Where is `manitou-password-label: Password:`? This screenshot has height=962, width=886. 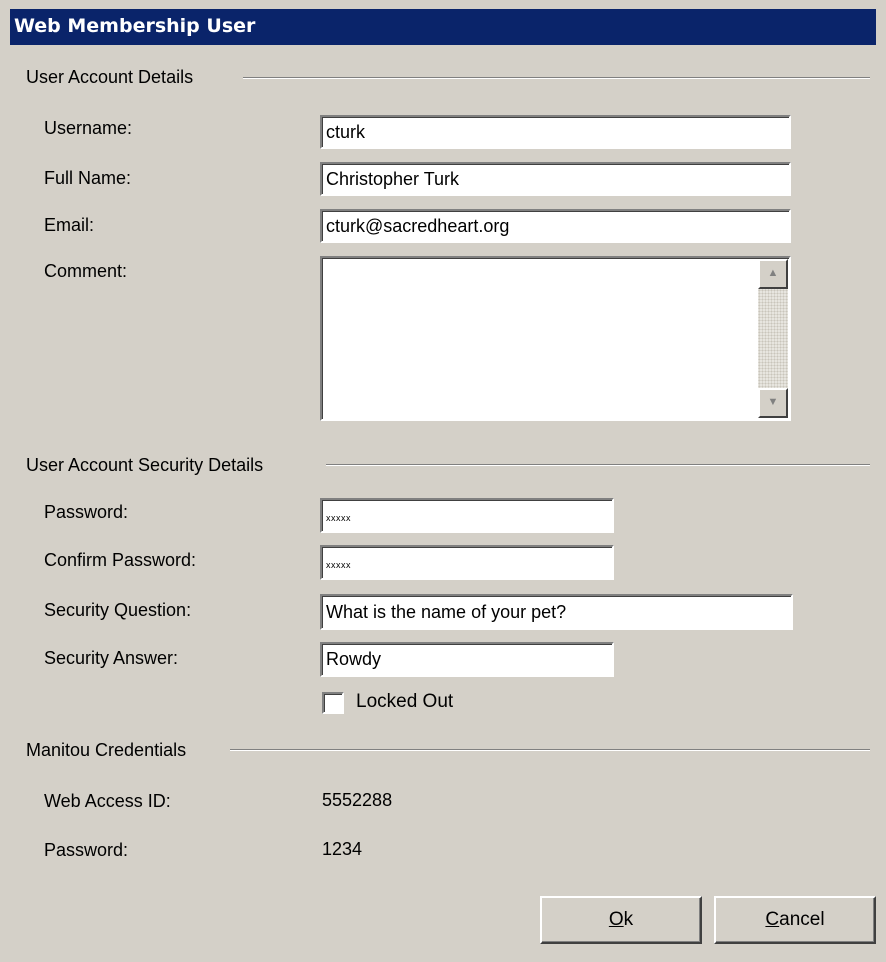 manitou-password-label: Password: is located at coordinates (86, 850).